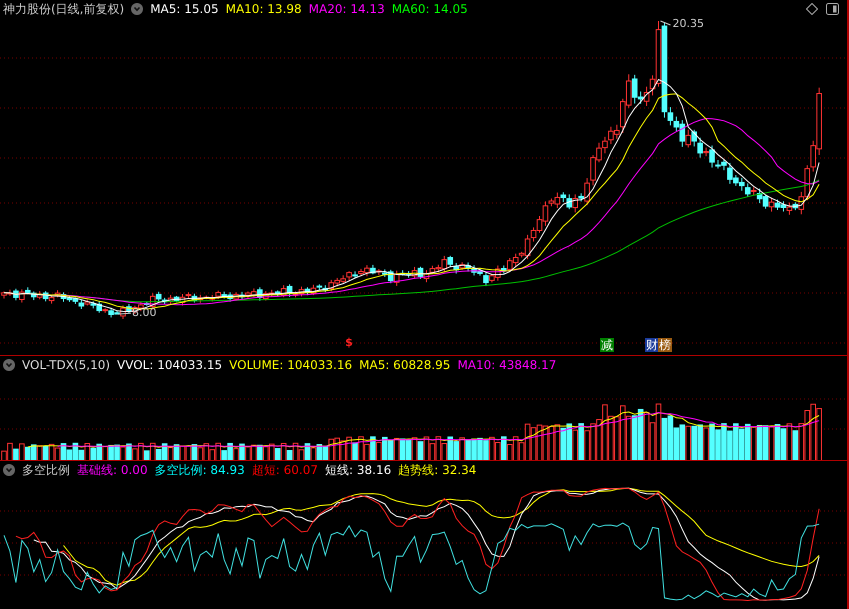 The height and width of the screenshot is (609, 849). Describe the element at coordinates (264, 9) in the screenshot. I see `indicator-value: MA10: 13.98` at that location.